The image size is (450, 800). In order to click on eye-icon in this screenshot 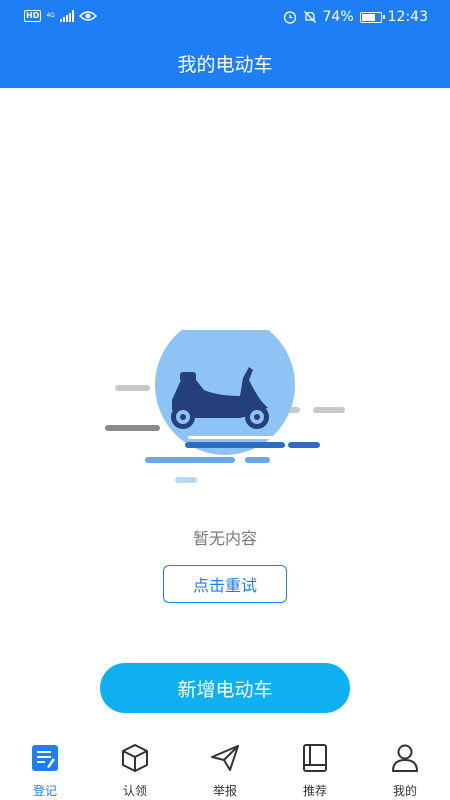, I will do `click(87, 16)`.